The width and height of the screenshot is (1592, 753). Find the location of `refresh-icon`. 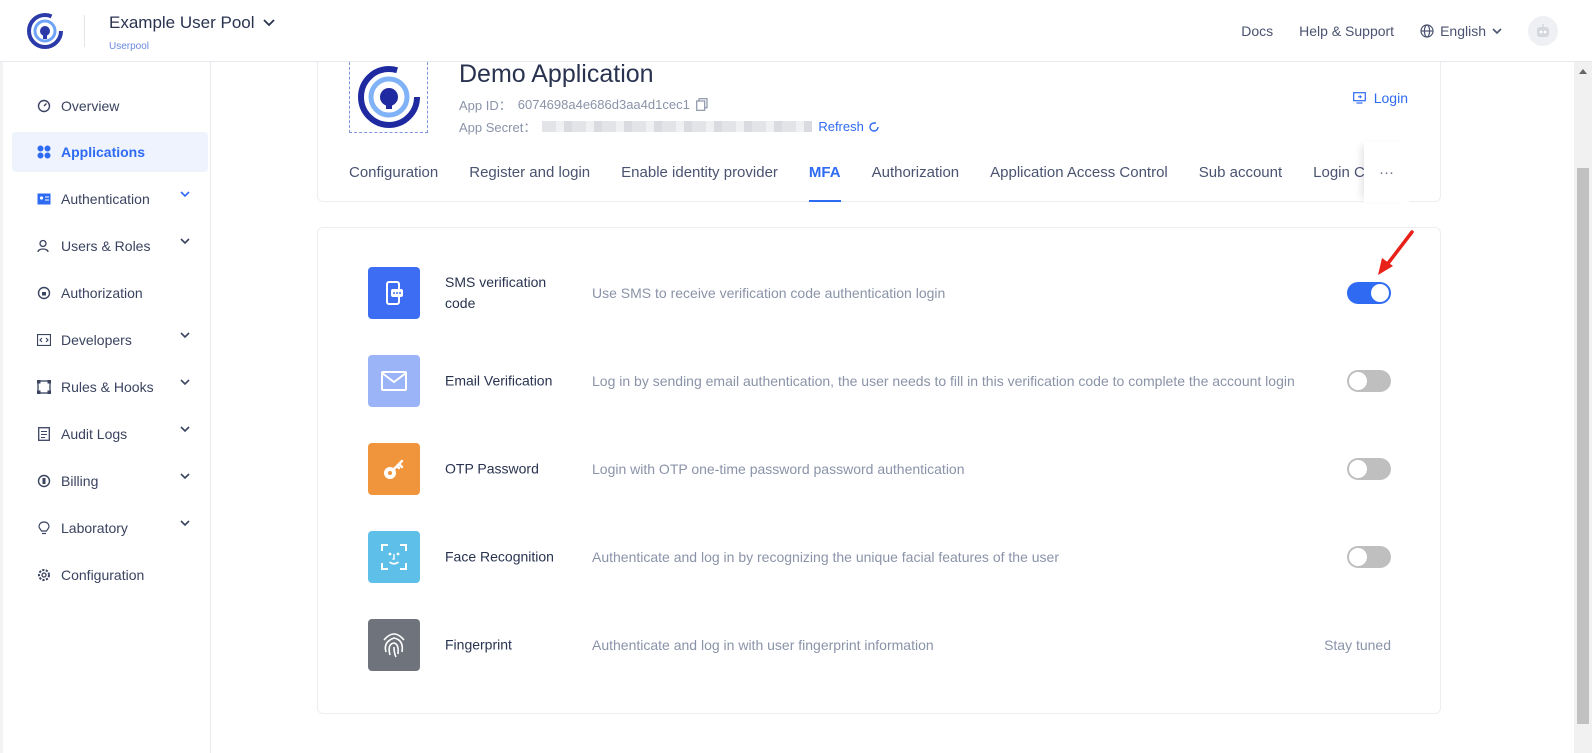

refresh-icon is located at coordinates (874, 126).